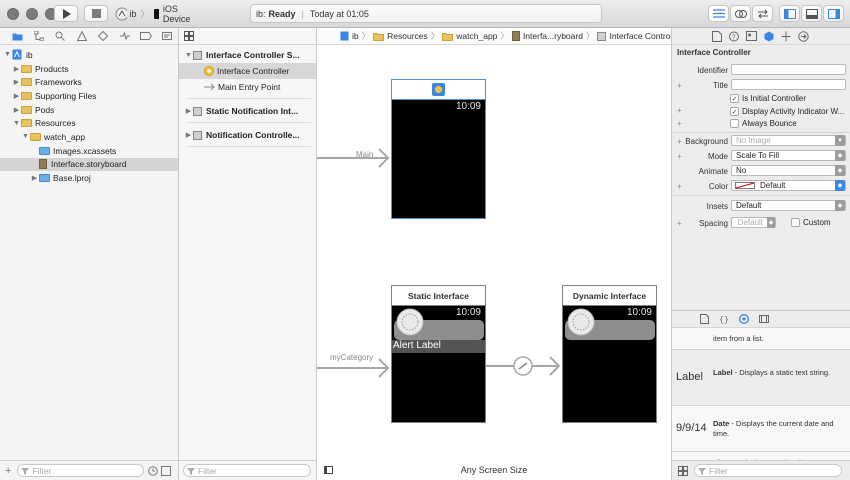 The image size is (850, 480). What do you see at coordinates (744, 319) in the screenshot?
I see `object-library-icon` at bounding box center [744, 319].